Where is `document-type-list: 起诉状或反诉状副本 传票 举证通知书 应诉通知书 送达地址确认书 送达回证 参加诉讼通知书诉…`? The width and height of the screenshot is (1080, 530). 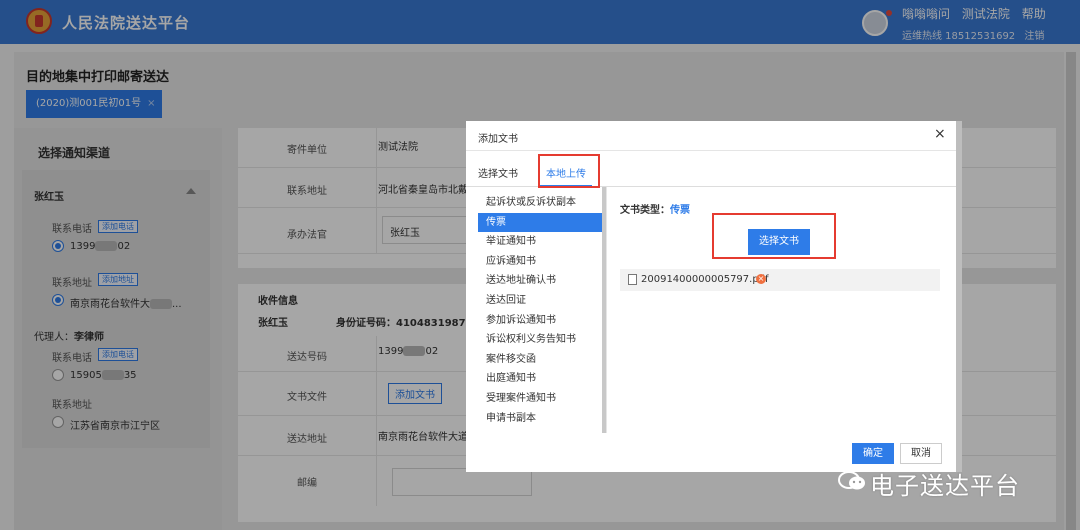 document-type-list: 起诉状或反诉状副本 传票 举证通知书 应诉通知书 送达地址确认书 送达回证 参加诉讼通知书诉… is located at coordinates (541, 310).